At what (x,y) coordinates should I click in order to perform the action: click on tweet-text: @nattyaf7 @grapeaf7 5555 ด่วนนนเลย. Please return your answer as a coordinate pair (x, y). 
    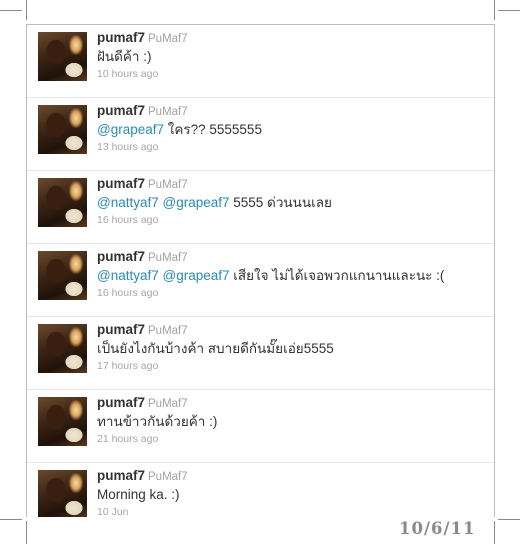
    Looking at the image, I should click on (214, 203).